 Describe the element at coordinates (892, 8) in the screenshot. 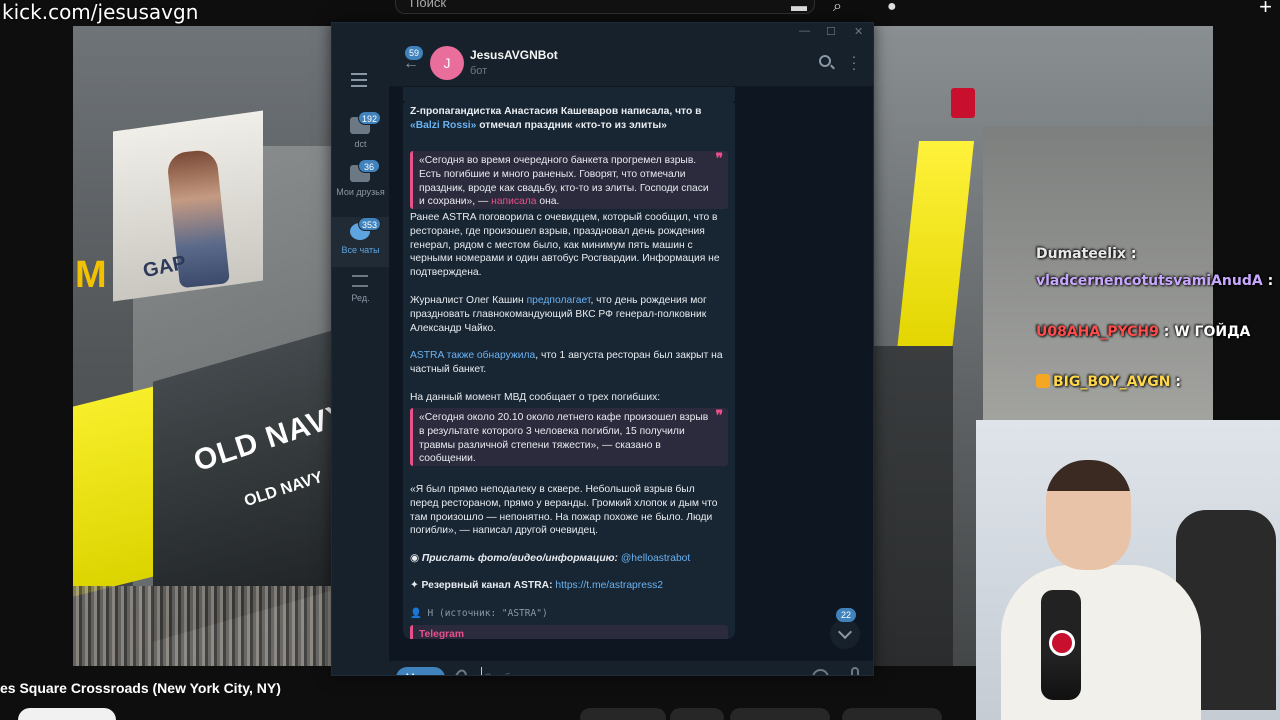

I see `microphone-icon: ●` at that location.